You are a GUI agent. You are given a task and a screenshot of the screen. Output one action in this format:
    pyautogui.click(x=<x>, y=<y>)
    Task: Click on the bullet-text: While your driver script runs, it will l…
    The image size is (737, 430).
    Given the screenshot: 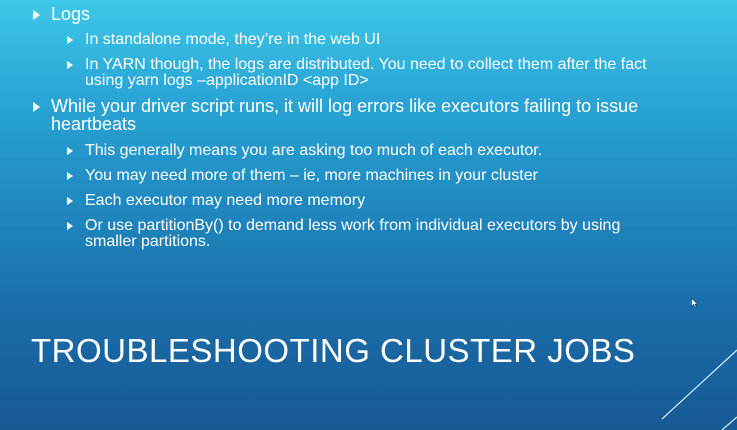 What is the action you would take?
    pyautogui.click(x=345, y=115)
    